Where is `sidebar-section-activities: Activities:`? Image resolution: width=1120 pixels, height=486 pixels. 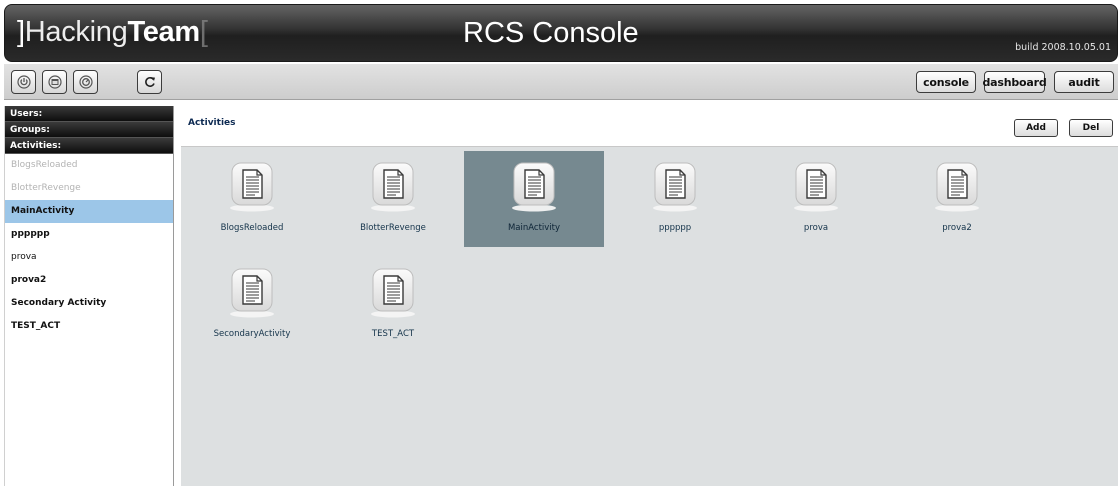
sidebar-section-activities: Activities: is located at coordinates (89, 146).